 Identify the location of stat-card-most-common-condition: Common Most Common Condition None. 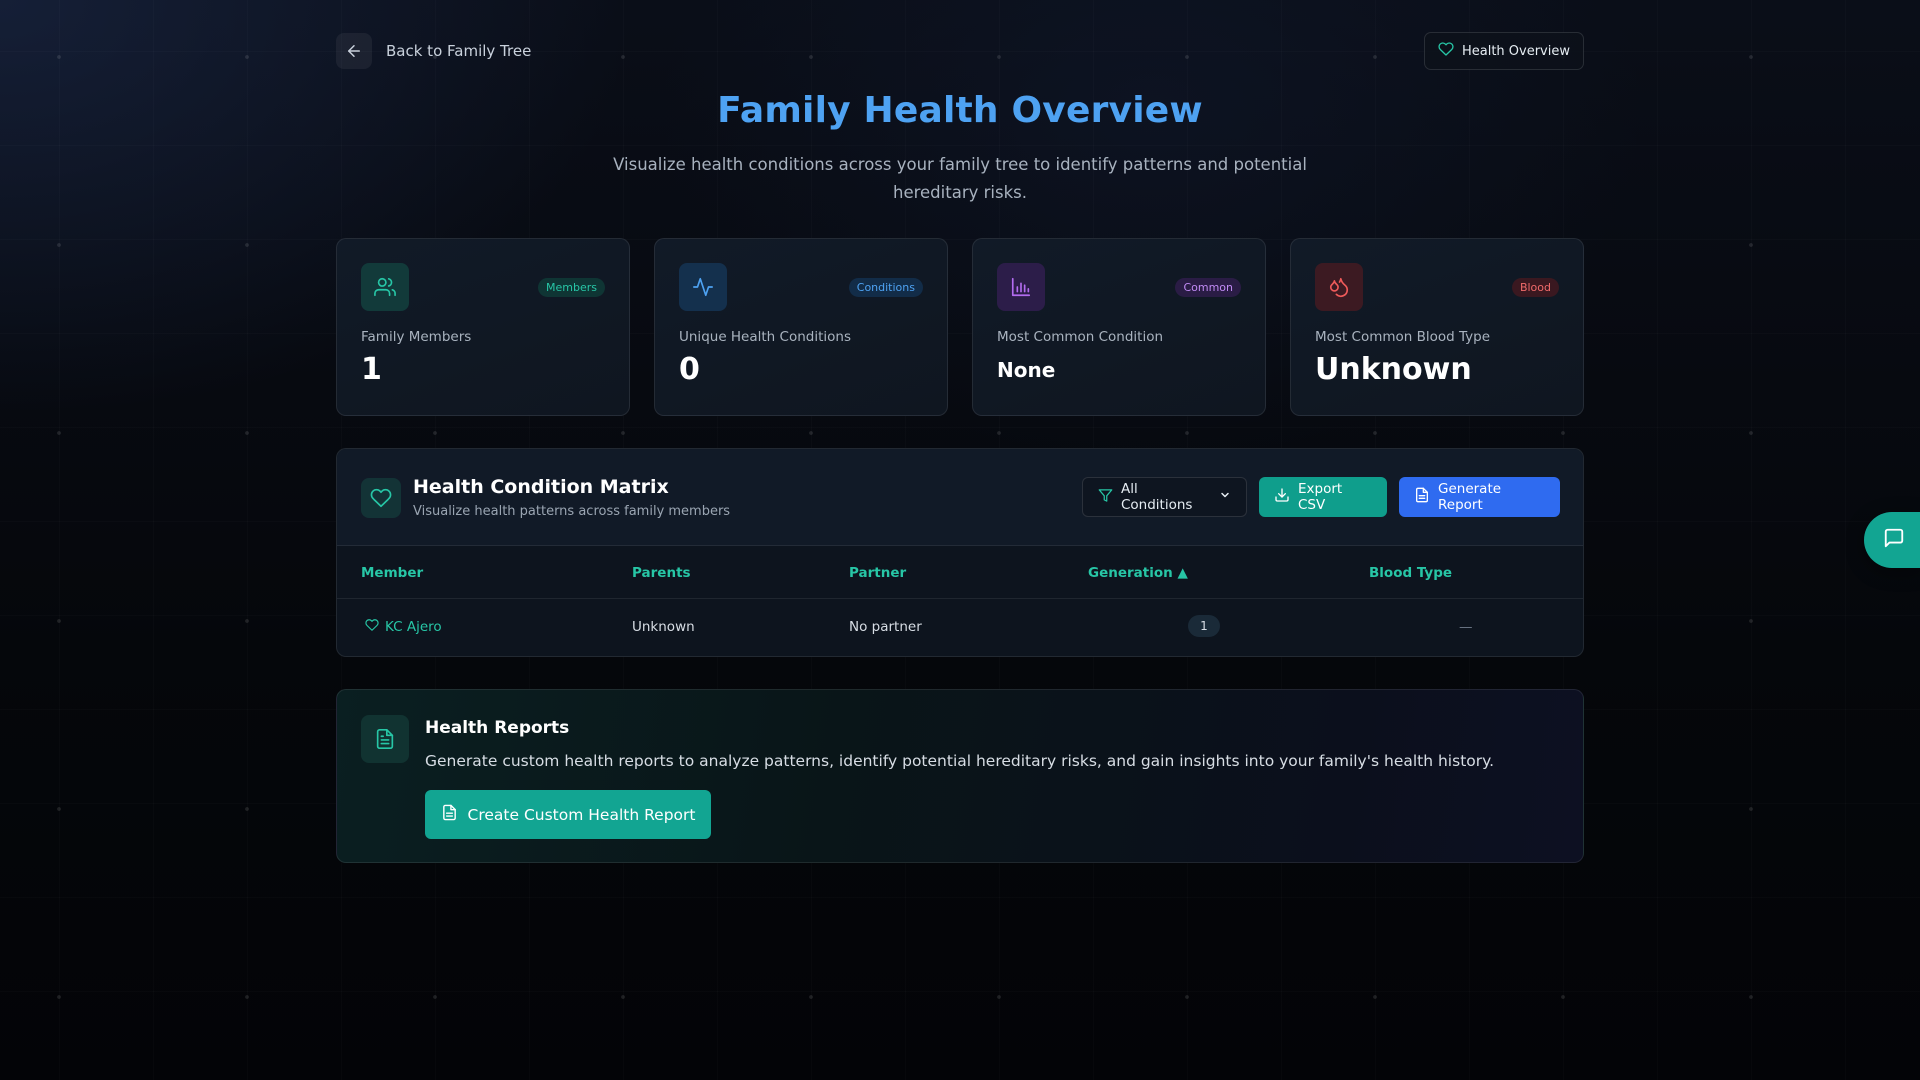
(1119, 327).